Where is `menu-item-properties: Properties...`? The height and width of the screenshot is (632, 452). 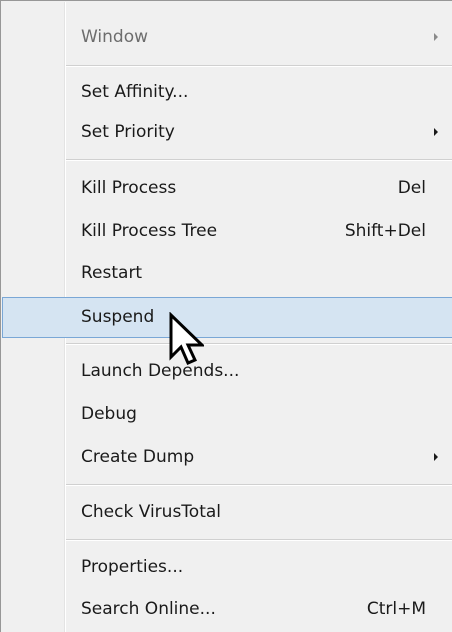
menu-item-properties: Properties... is located at coordinates (227, 567).